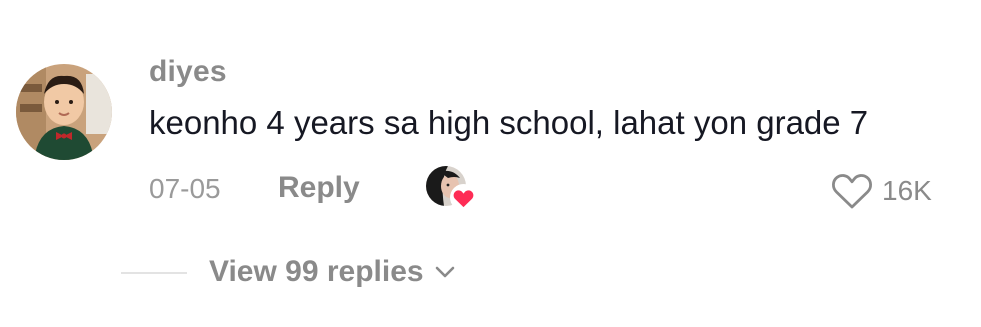  What do you see at coordinates (852, 191) in the screenshot?
I see `heart-outline-icon` at bounding box center [852, 191].